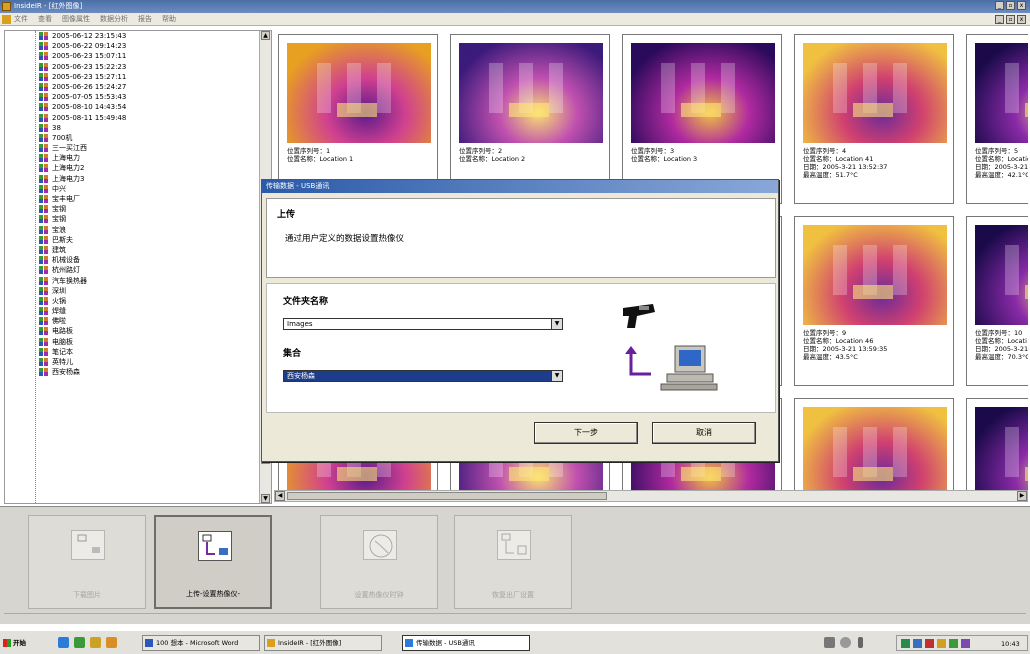  I want to click on tree-item: 700机, so click(138, 138).